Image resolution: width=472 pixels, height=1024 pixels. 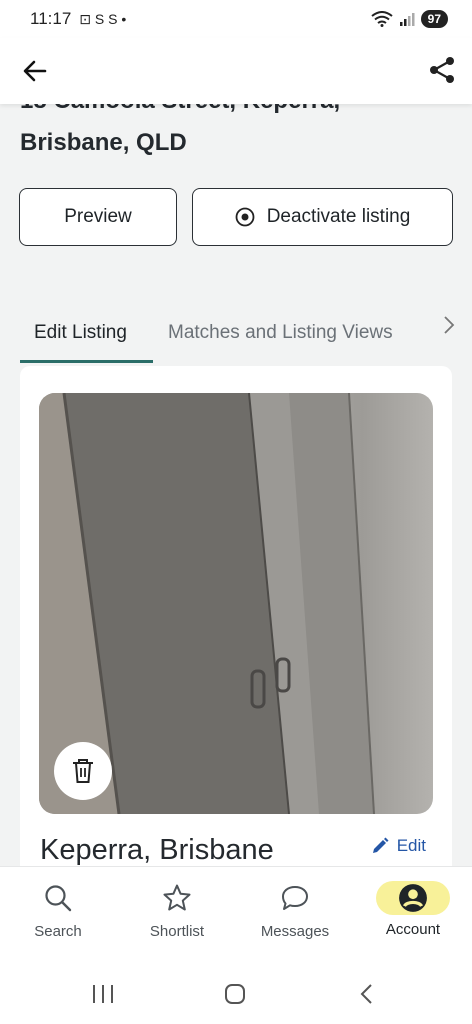 I want to click on arrow-left-icon, so click(x=35, y=71).